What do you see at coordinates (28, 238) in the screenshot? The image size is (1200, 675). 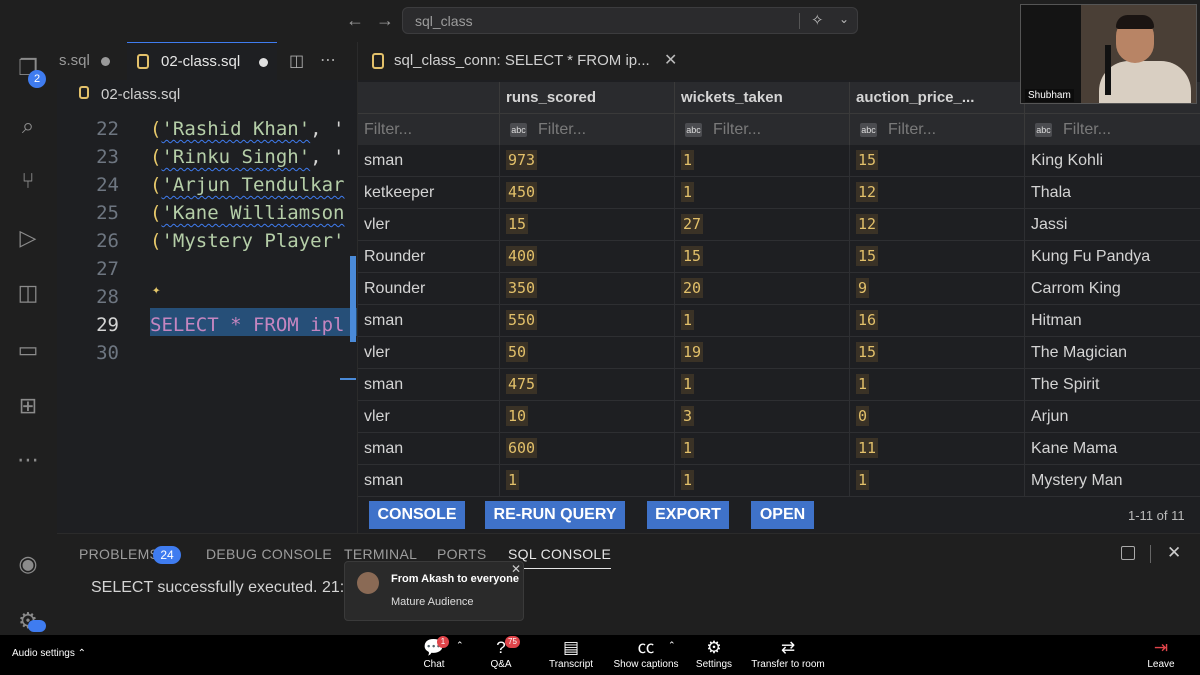 I see `run-debug-icon: ▷` at bounding box center [28, 238].